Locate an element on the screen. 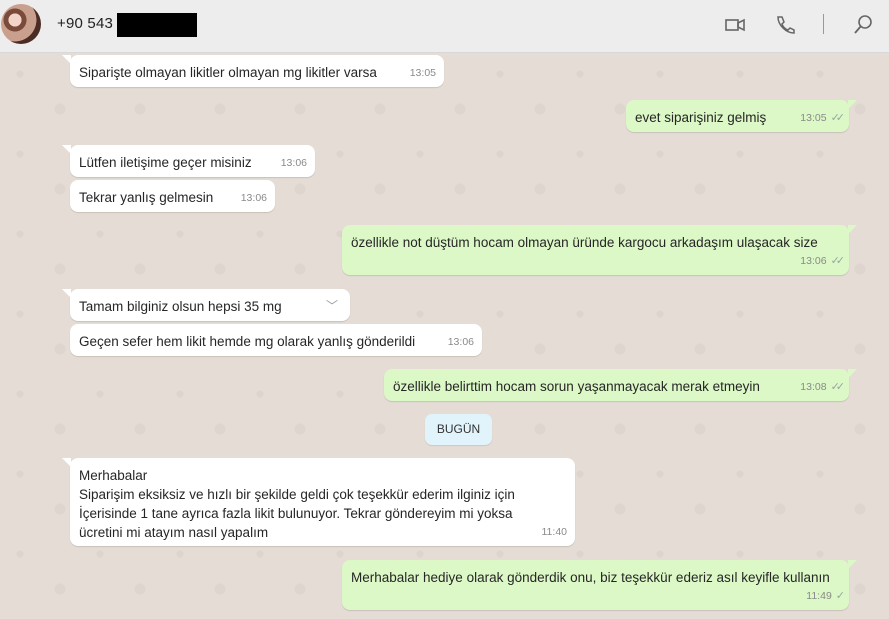 This screenshot has height=619, width=889. video-call-icon is located at coordinates (735, 25).